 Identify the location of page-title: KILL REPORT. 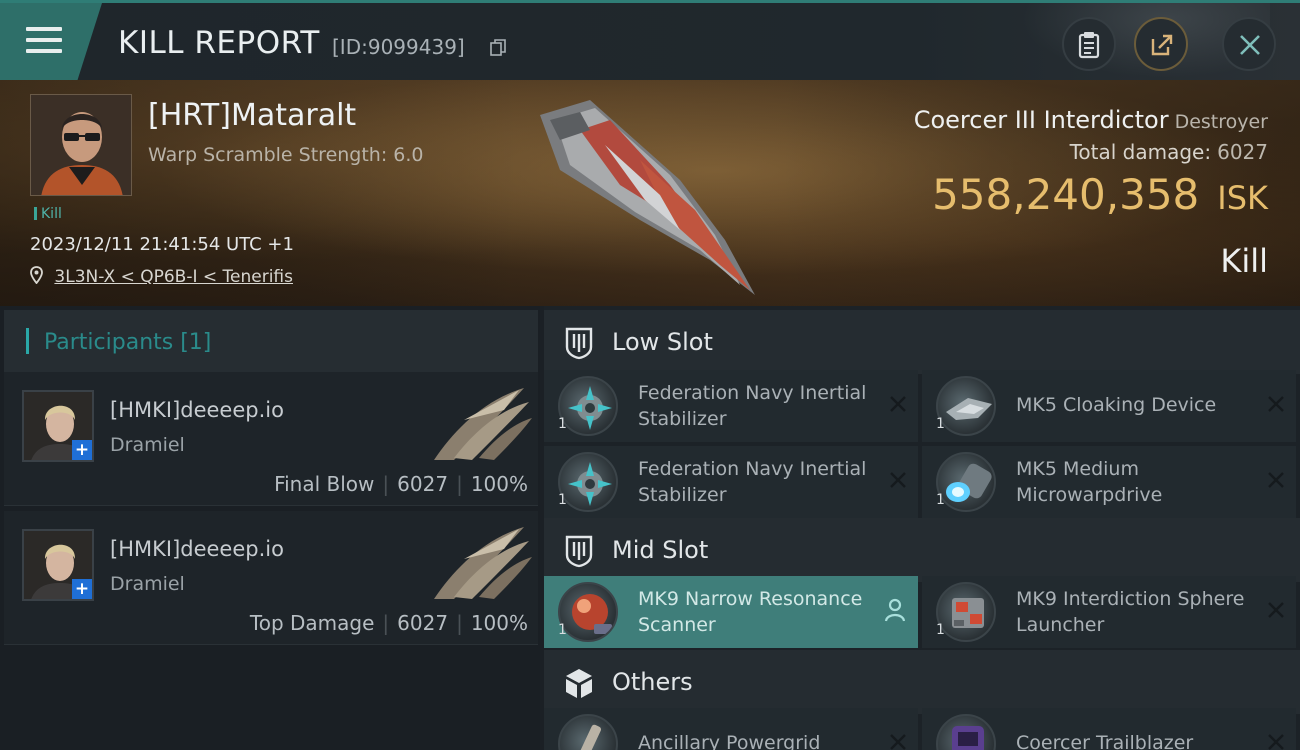
(219, 43).